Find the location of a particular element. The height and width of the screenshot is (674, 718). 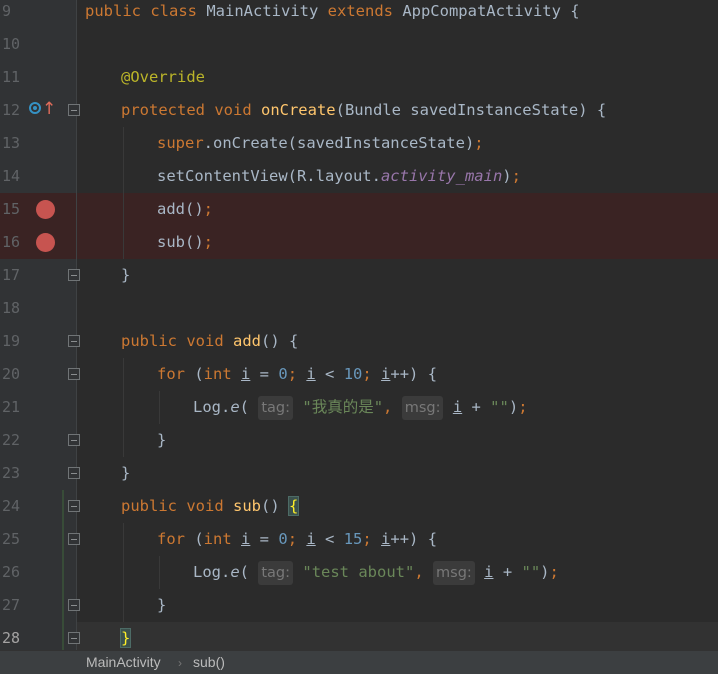

code-token: protected void is located at coordinates (191, 110).